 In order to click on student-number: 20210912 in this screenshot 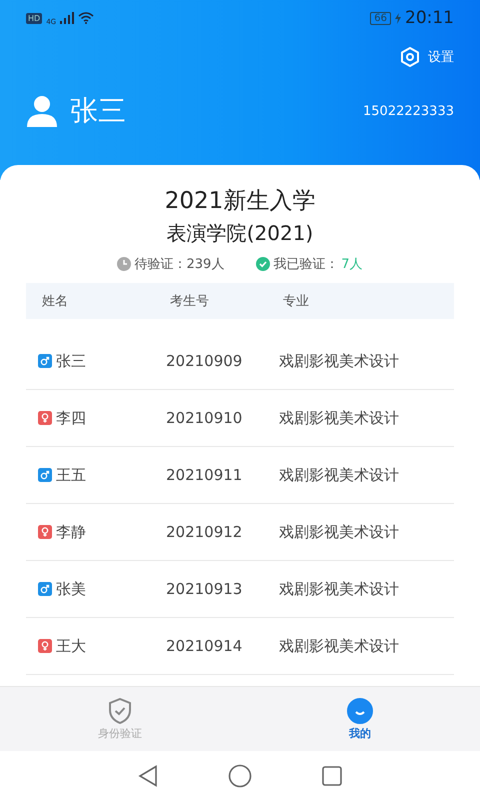, I will do `click(205, 532)`.